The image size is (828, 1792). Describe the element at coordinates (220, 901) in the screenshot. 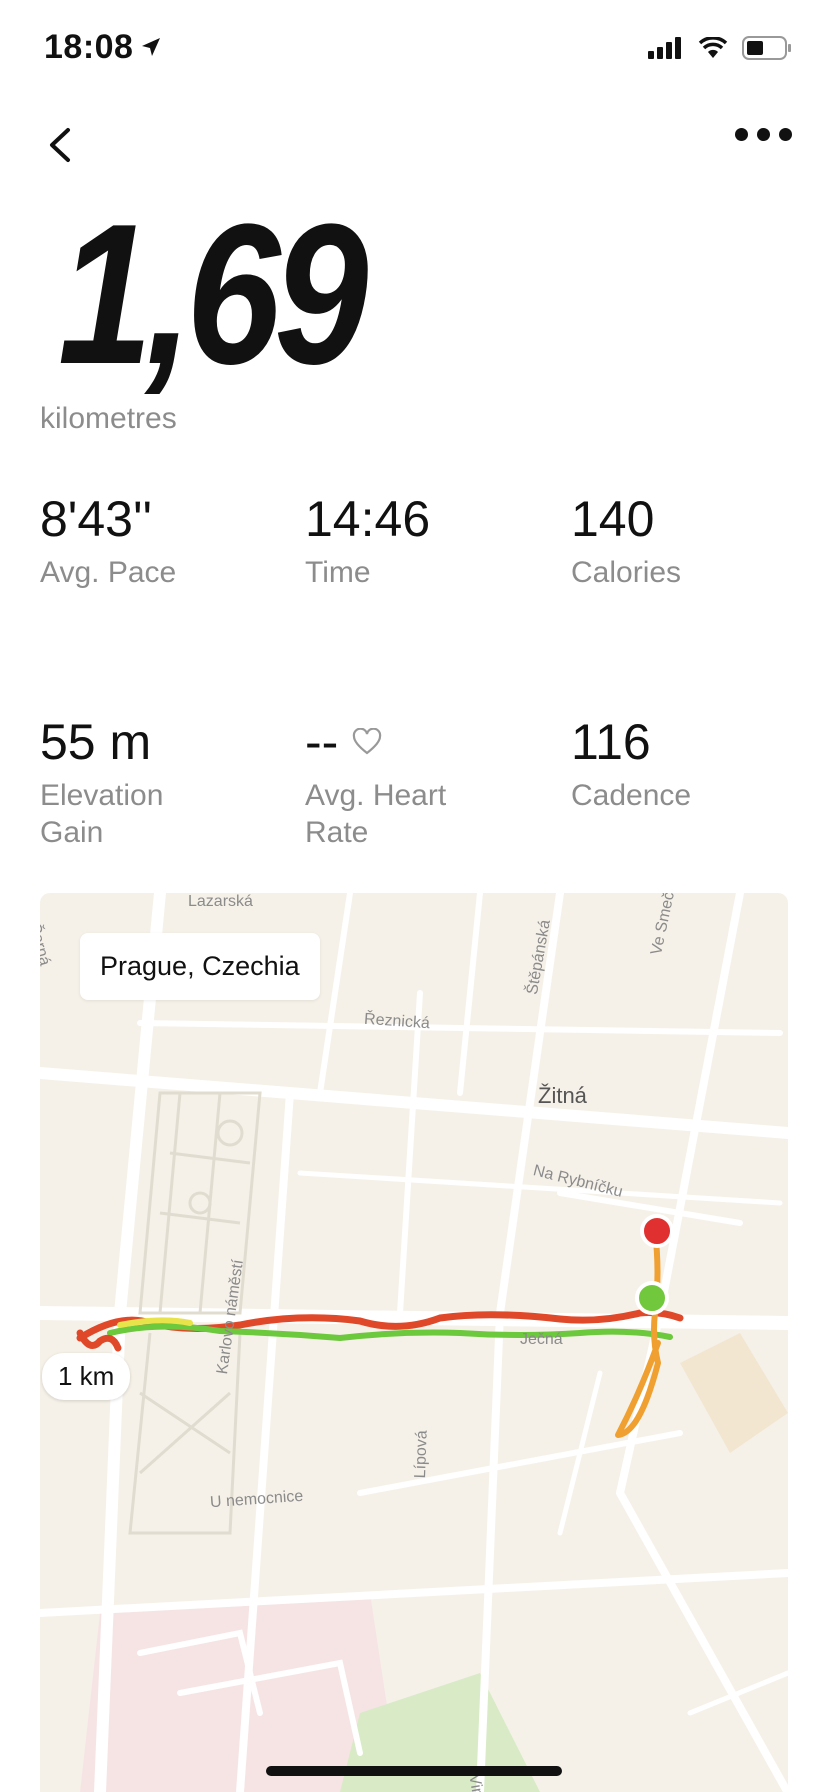

I see `street-lazarska: Lazarská` at that location.